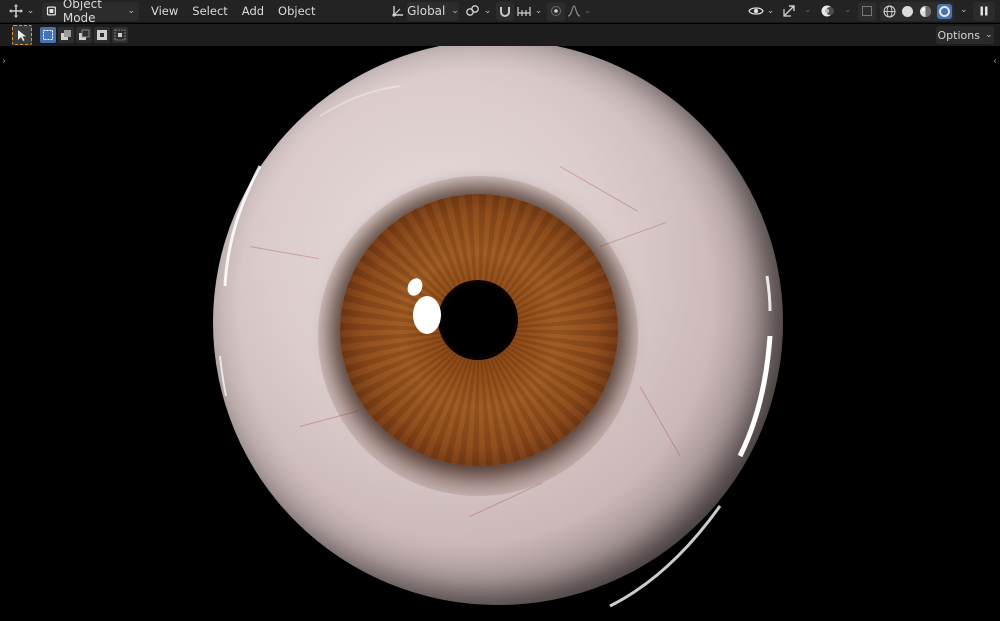  I want to click on mode-dropdown: Object Mode ⌄, so click(90, 12).